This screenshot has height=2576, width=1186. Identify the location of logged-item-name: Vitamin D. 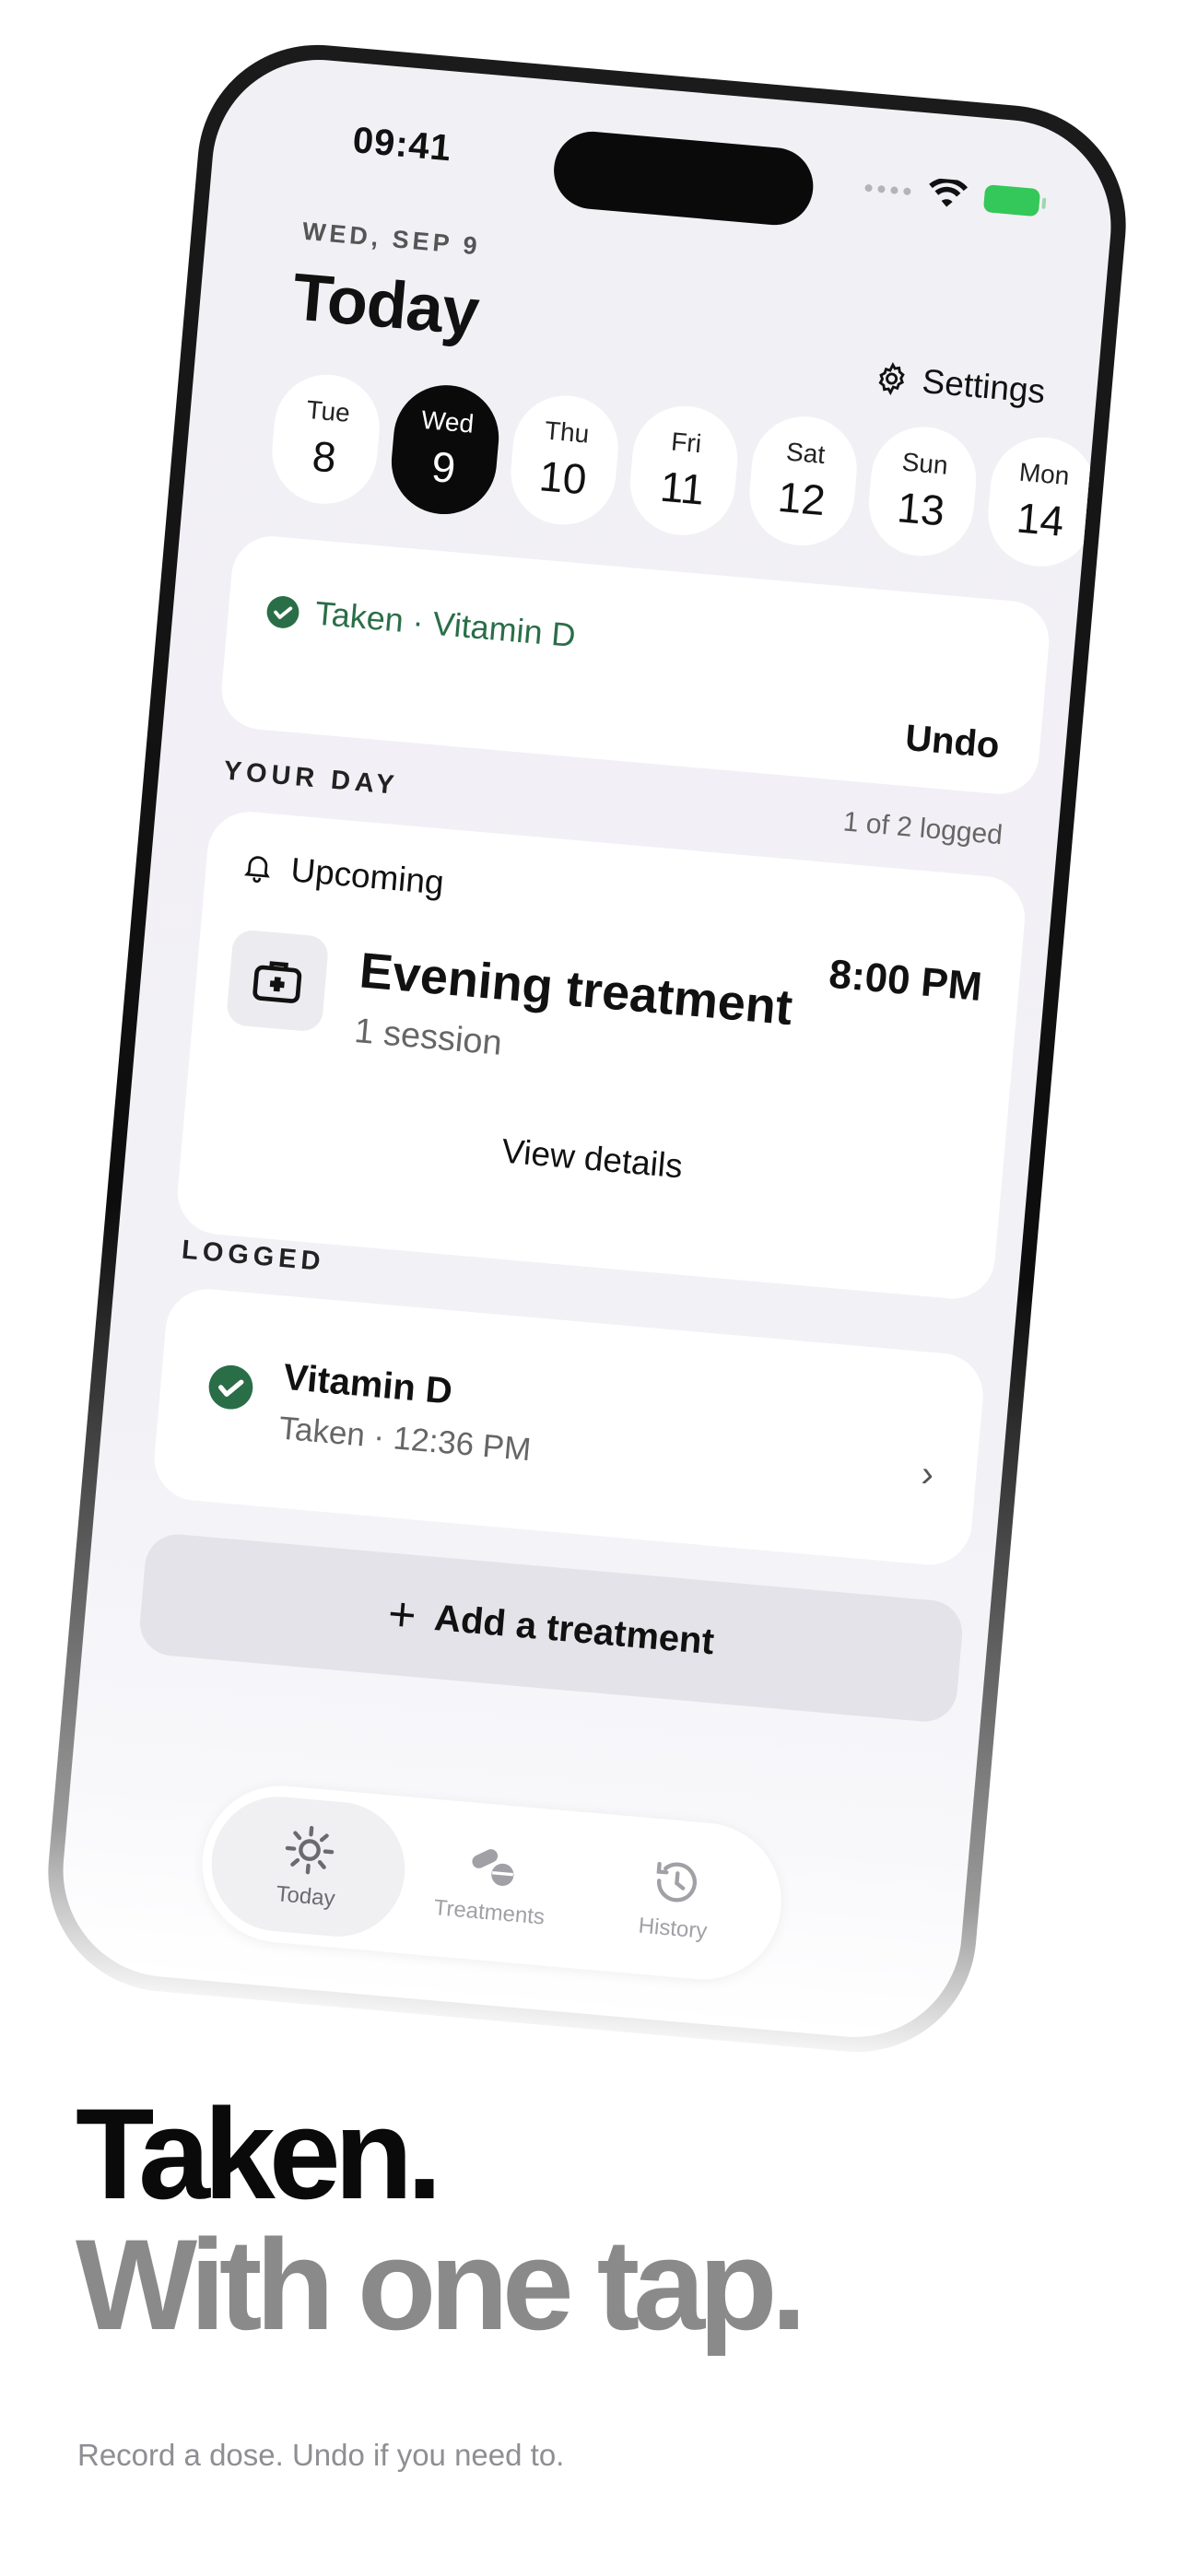
(367, 1384).